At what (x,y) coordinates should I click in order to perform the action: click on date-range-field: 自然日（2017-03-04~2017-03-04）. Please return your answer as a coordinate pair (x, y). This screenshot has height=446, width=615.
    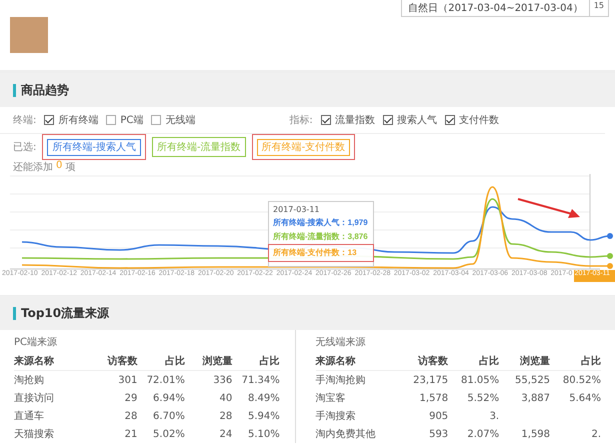
    Looking at the image, I should click on (495, 8).